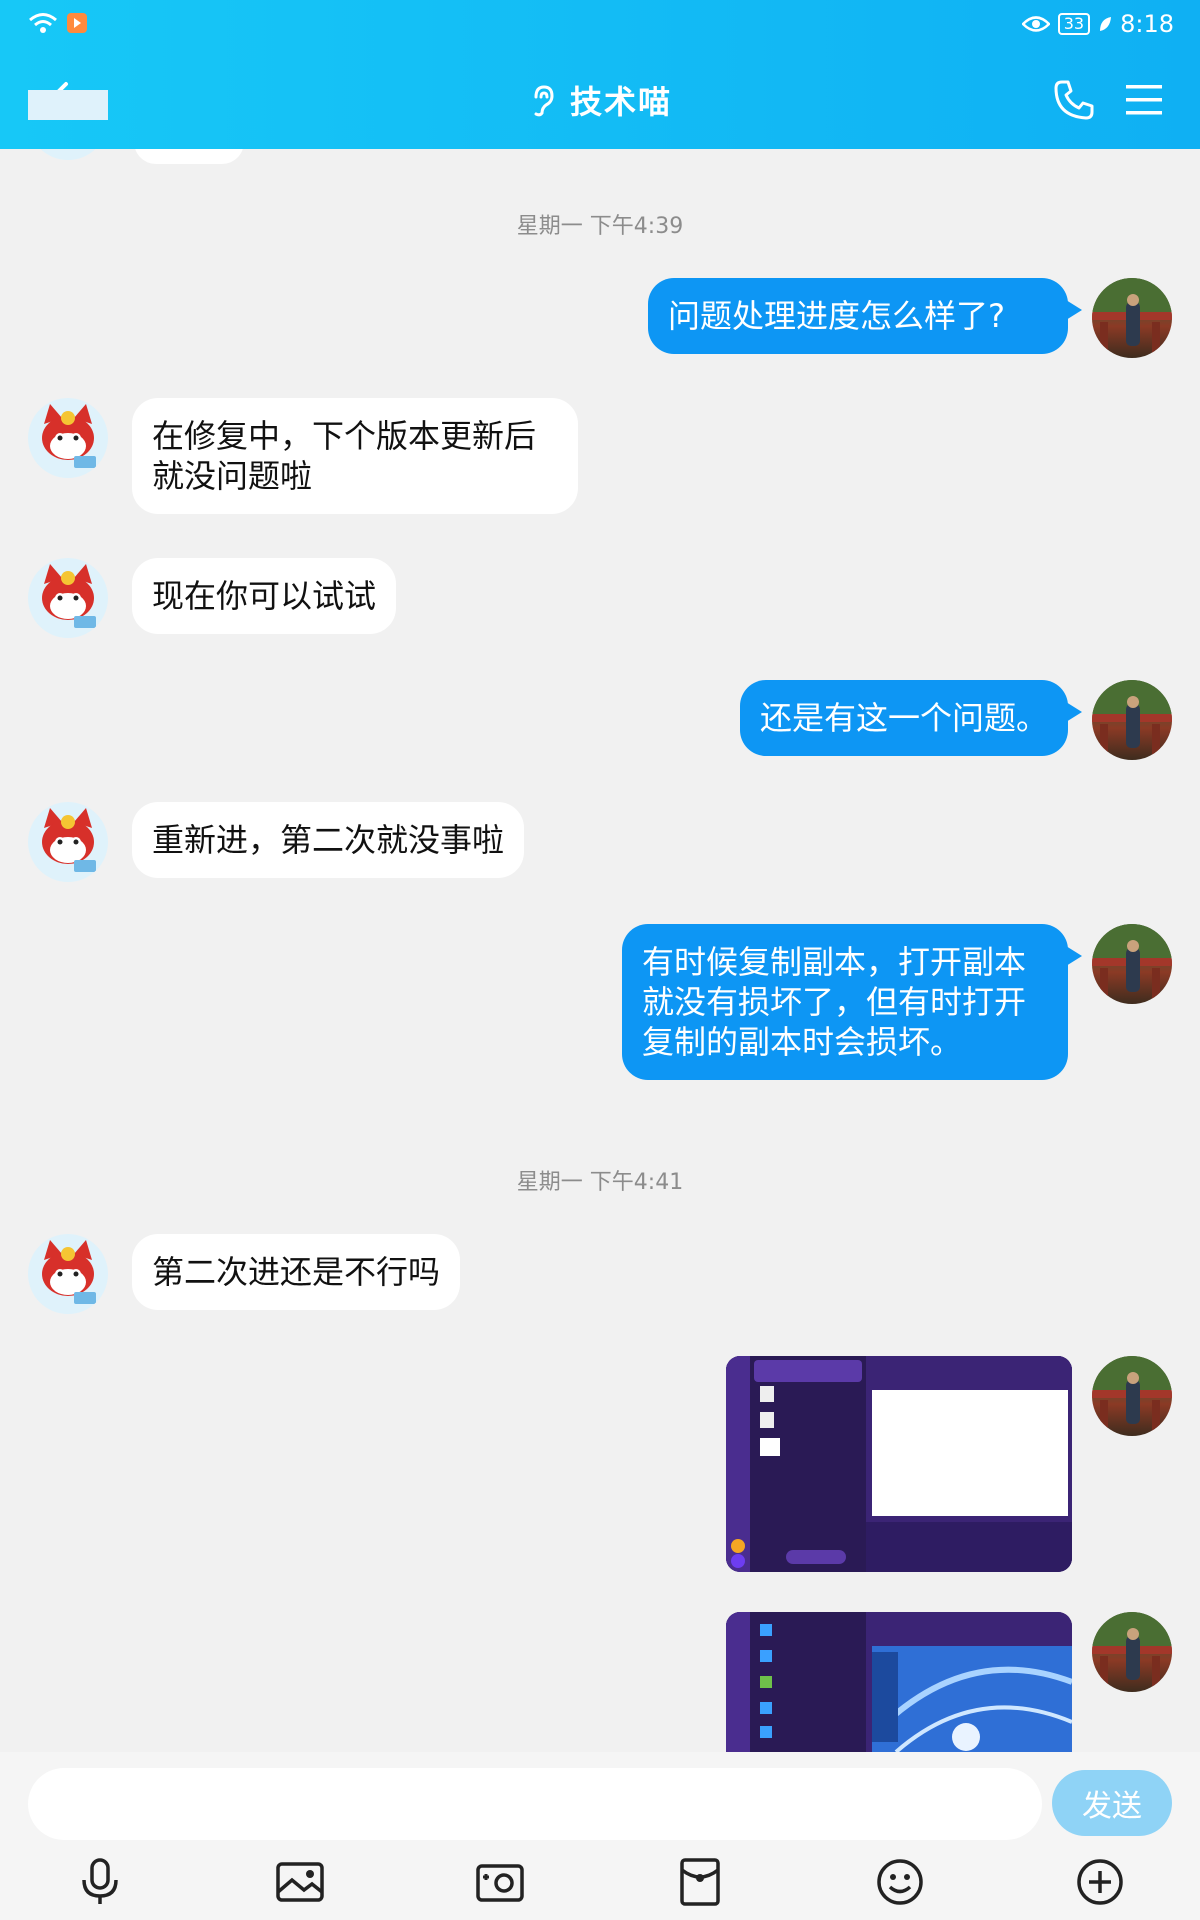 The image size is (1200, 1920). I want to click on menu-button, so click(1144, 100).